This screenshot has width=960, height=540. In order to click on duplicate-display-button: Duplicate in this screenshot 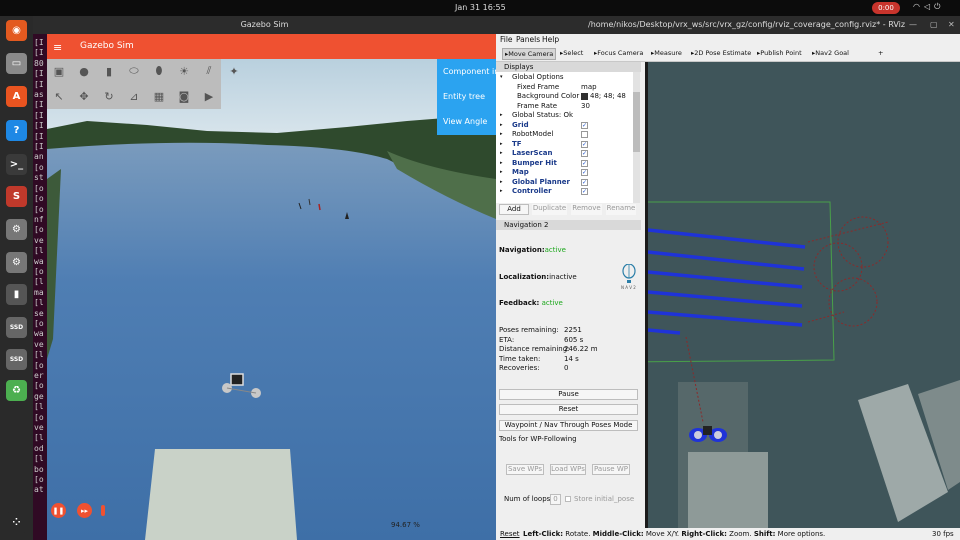, I will do `click(549, 209)`.